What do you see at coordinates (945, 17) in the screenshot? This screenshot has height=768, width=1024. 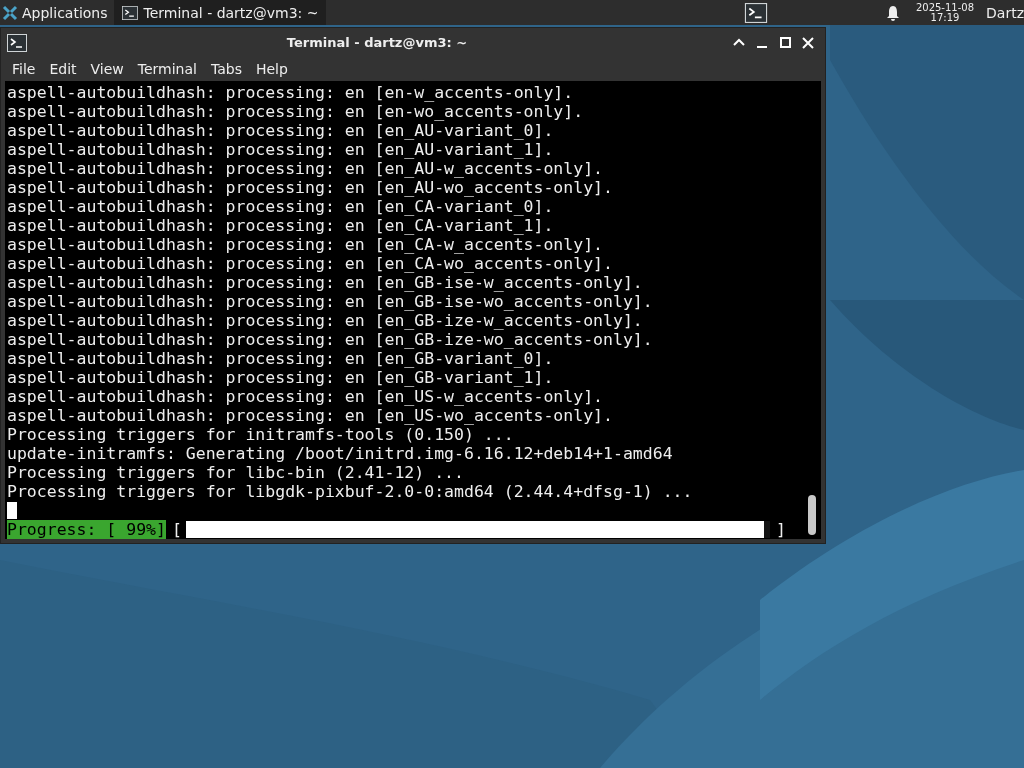 I see `clock-time: 17:19` at bounding box center [945, 17].